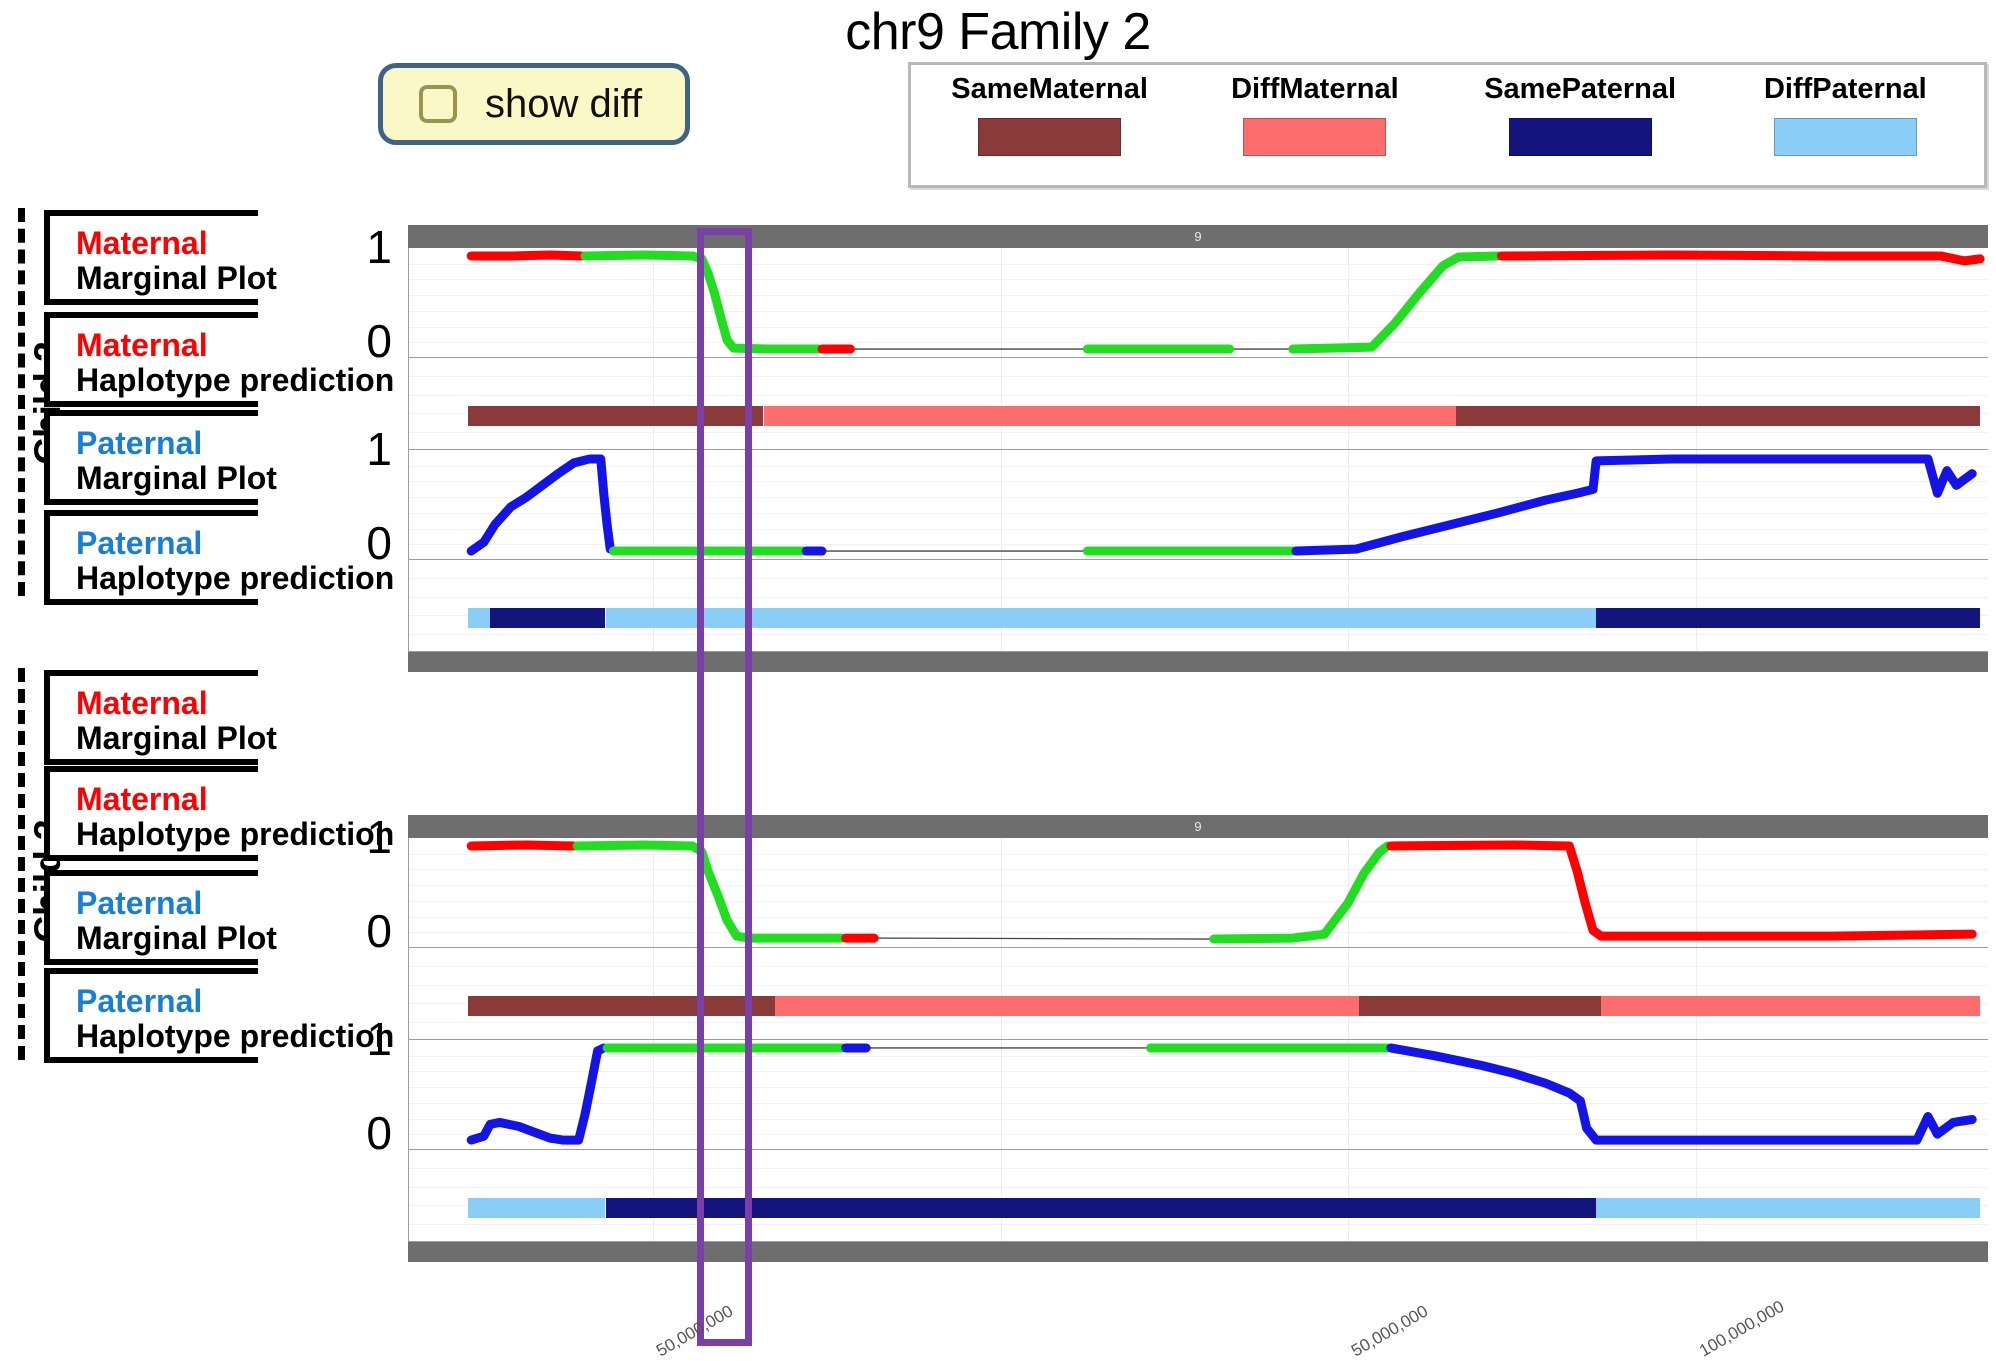 The height and width of the screenshot is (1361, 1996). What do you see at coordinates (1198, 1196) in the screenshot?
I see `panel-child-3-paternal-haplotype` at bounding box center [1198, 1196].